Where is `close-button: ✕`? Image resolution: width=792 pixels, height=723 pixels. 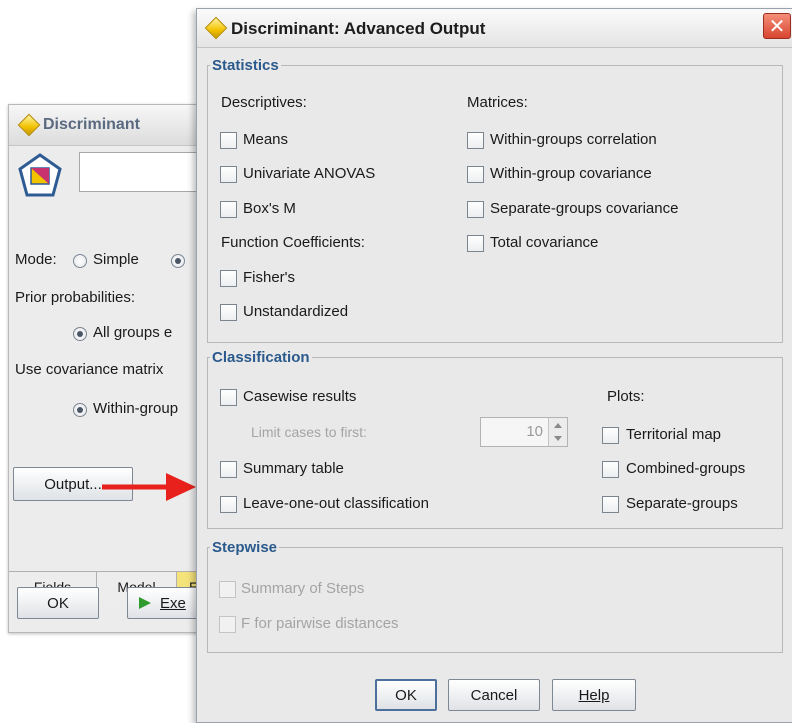 close-button: ✕ is located at coordinates (777, 26).